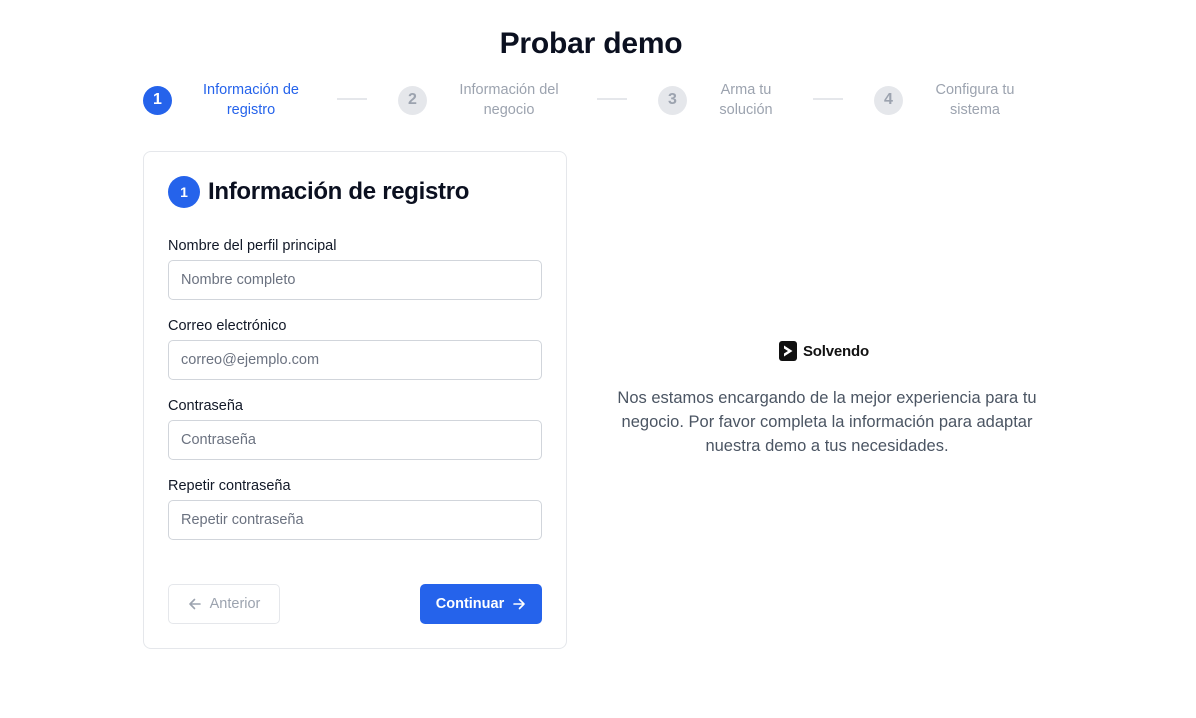  I want to click on field-label: Repetir contraseña, so click(229, 486).